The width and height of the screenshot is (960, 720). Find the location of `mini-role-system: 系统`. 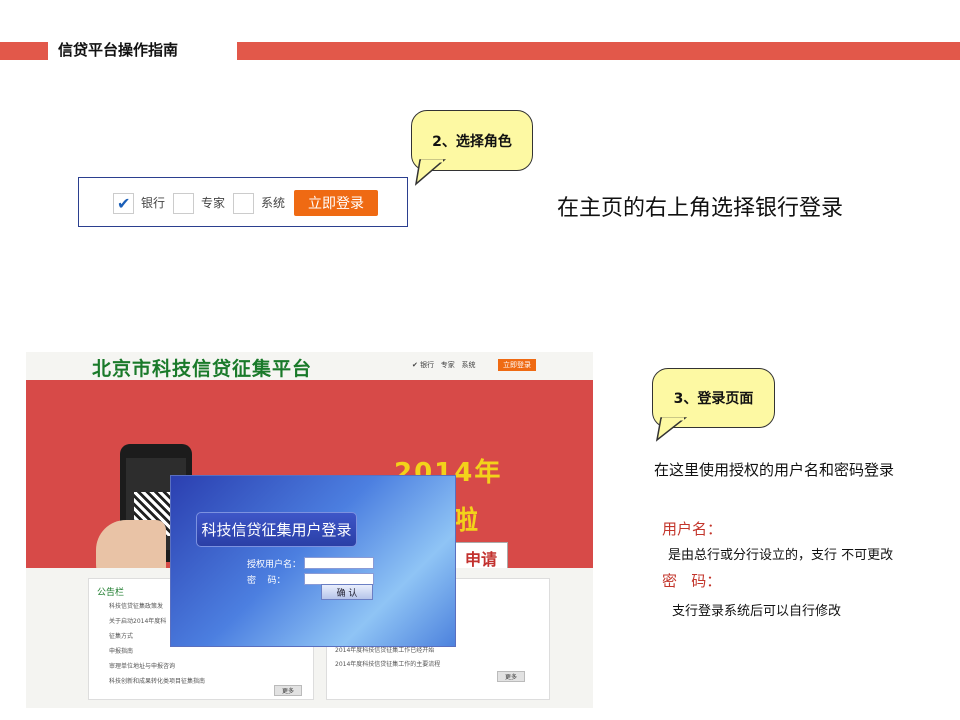

mini-role-system: 系统 is located at coordinates (468, 365).